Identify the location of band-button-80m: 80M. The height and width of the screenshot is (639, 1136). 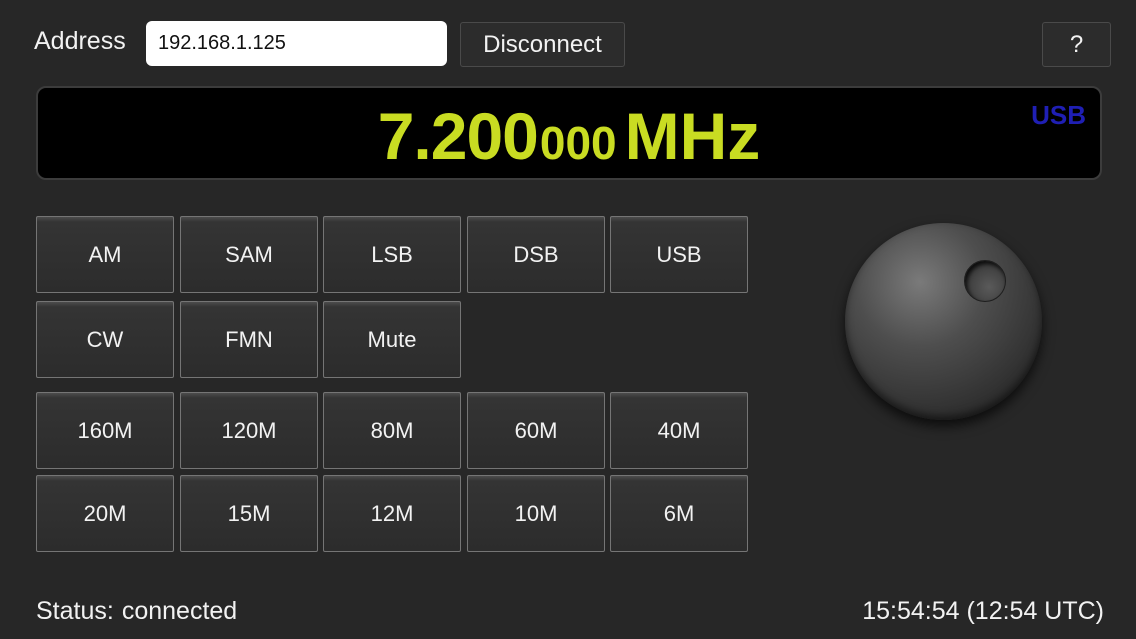
(392, 430).